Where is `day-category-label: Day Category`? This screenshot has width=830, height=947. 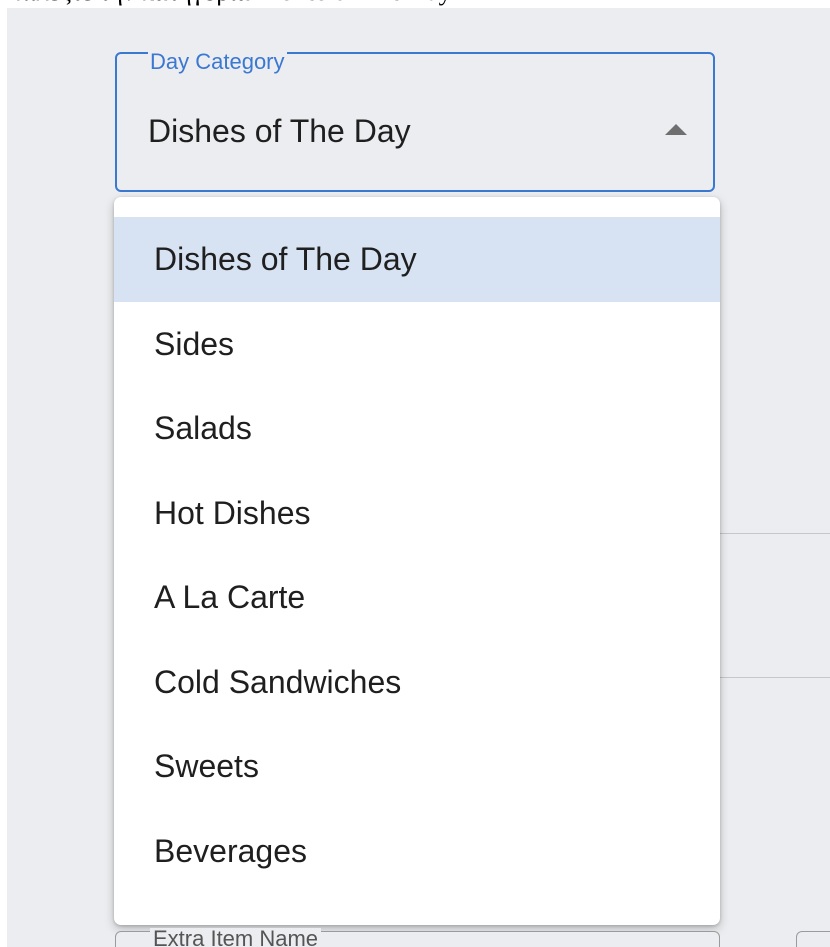 day-category-label: Day Category is located at coordinates (217, 62).